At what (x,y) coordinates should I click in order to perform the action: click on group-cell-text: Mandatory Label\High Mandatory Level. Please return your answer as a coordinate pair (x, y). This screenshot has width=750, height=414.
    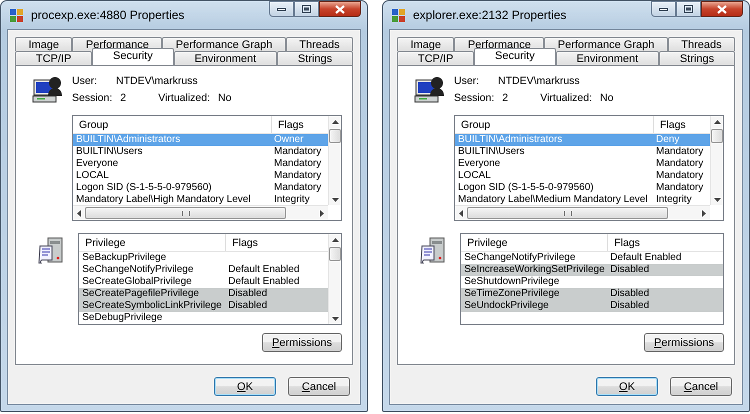
    Looking at the image, I should click on (163, 199).